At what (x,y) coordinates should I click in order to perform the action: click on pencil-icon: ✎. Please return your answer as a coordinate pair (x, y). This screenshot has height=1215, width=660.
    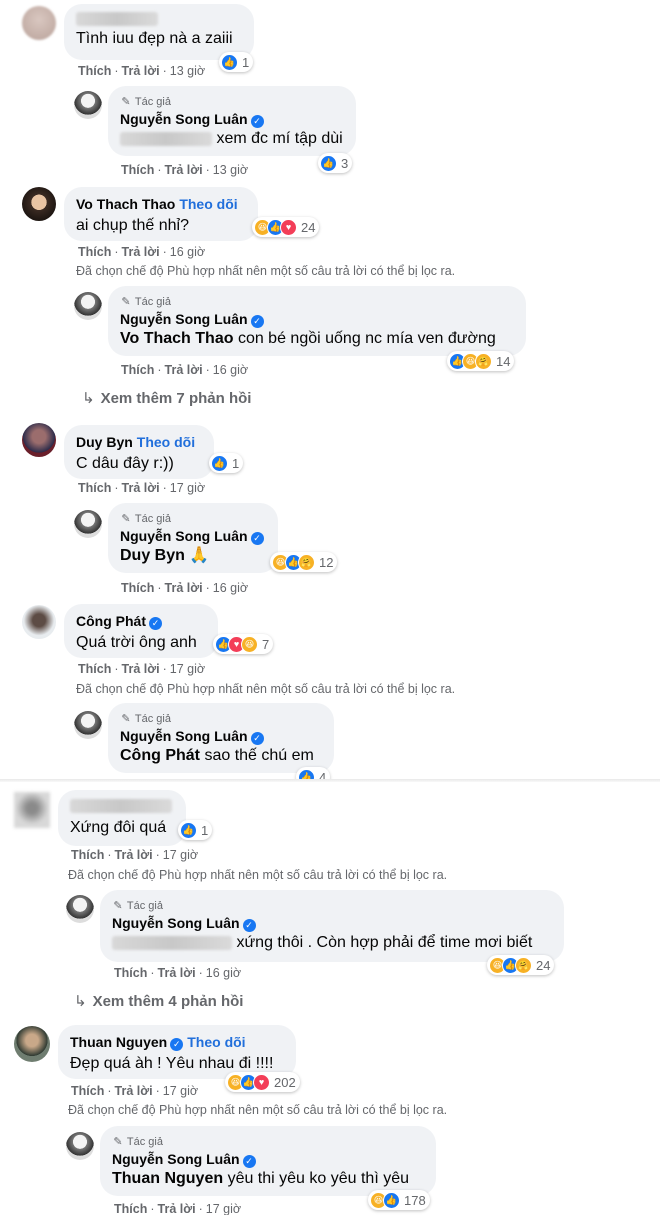
    Looking at the image, I should click on (126, 102).